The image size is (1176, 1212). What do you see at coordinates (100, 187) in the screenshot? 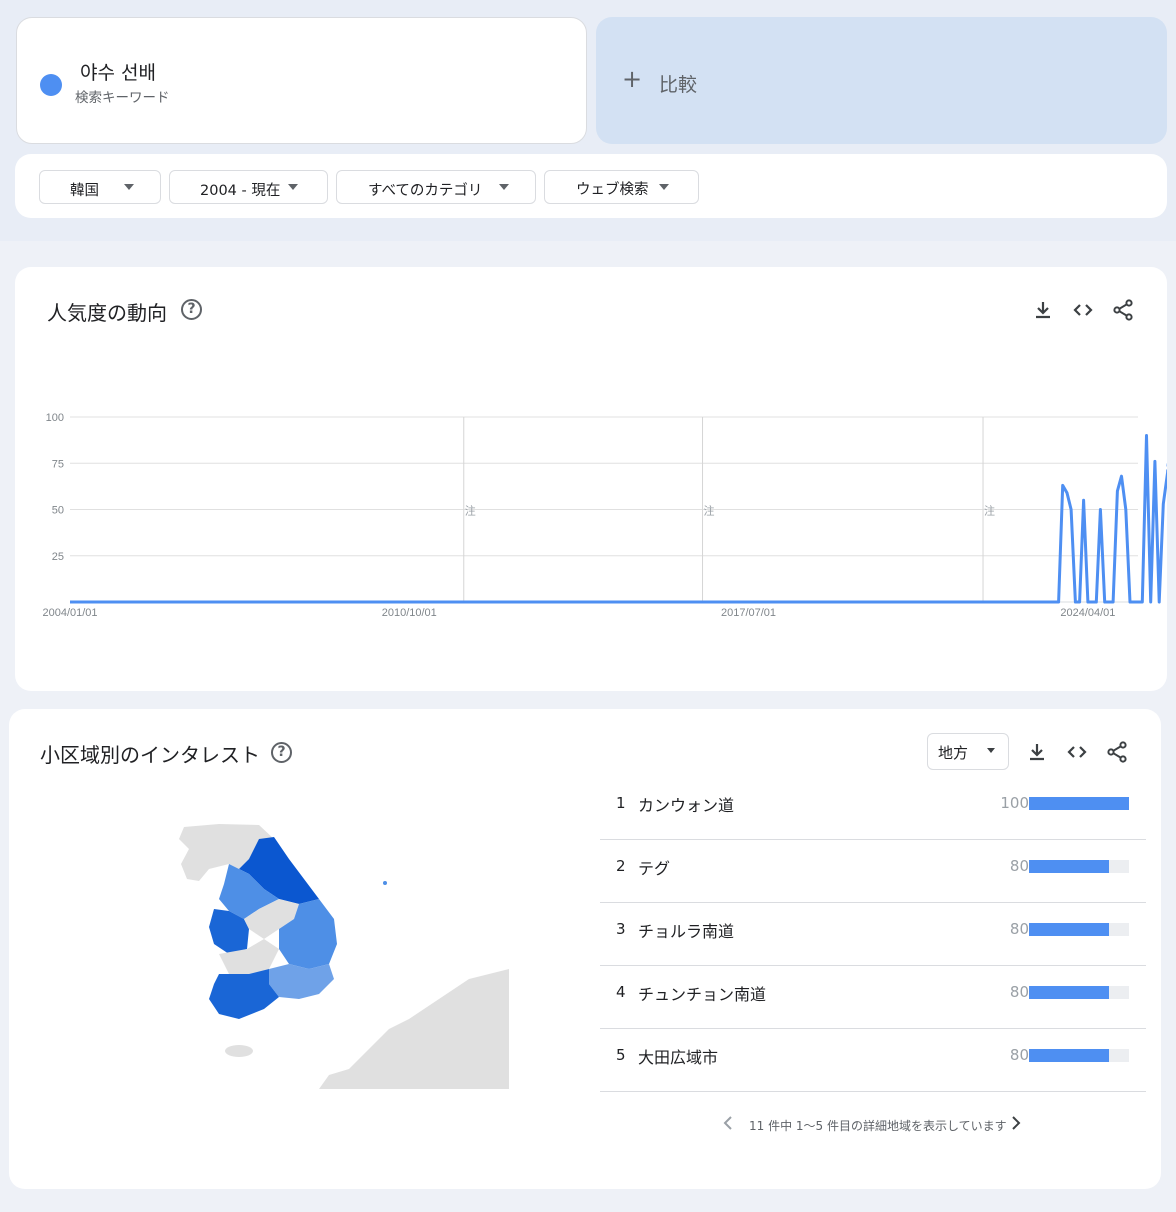
I see `region-filter-dropdown: 韓国` at bounding box center [100, 187].